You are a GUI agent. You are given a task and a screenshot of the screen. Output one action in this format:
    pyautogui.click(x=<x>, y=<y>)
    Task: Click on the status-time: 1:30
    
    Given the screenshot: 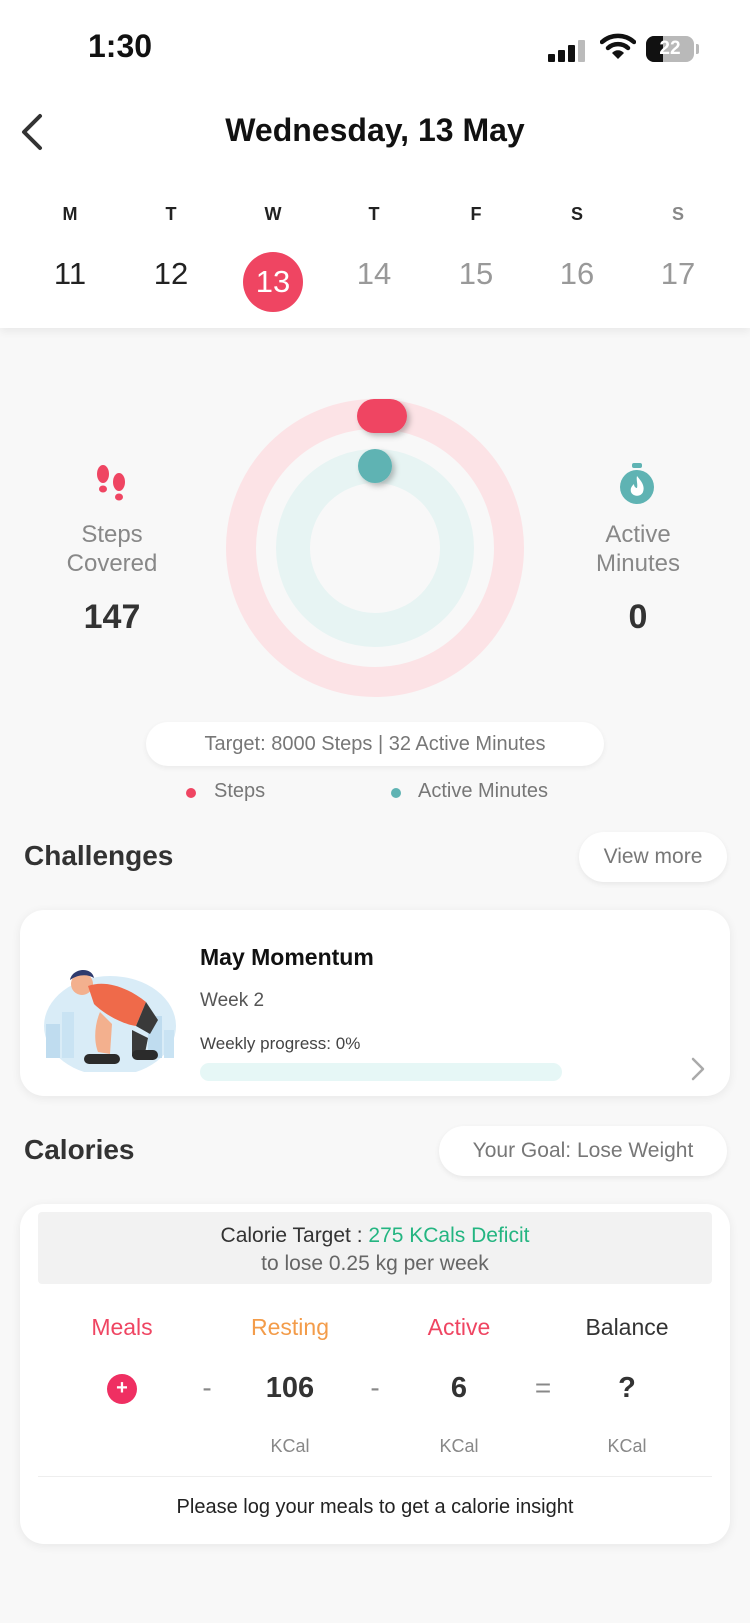 What is the action you would take?
    pyautogui.click(x=120, y=46)
    